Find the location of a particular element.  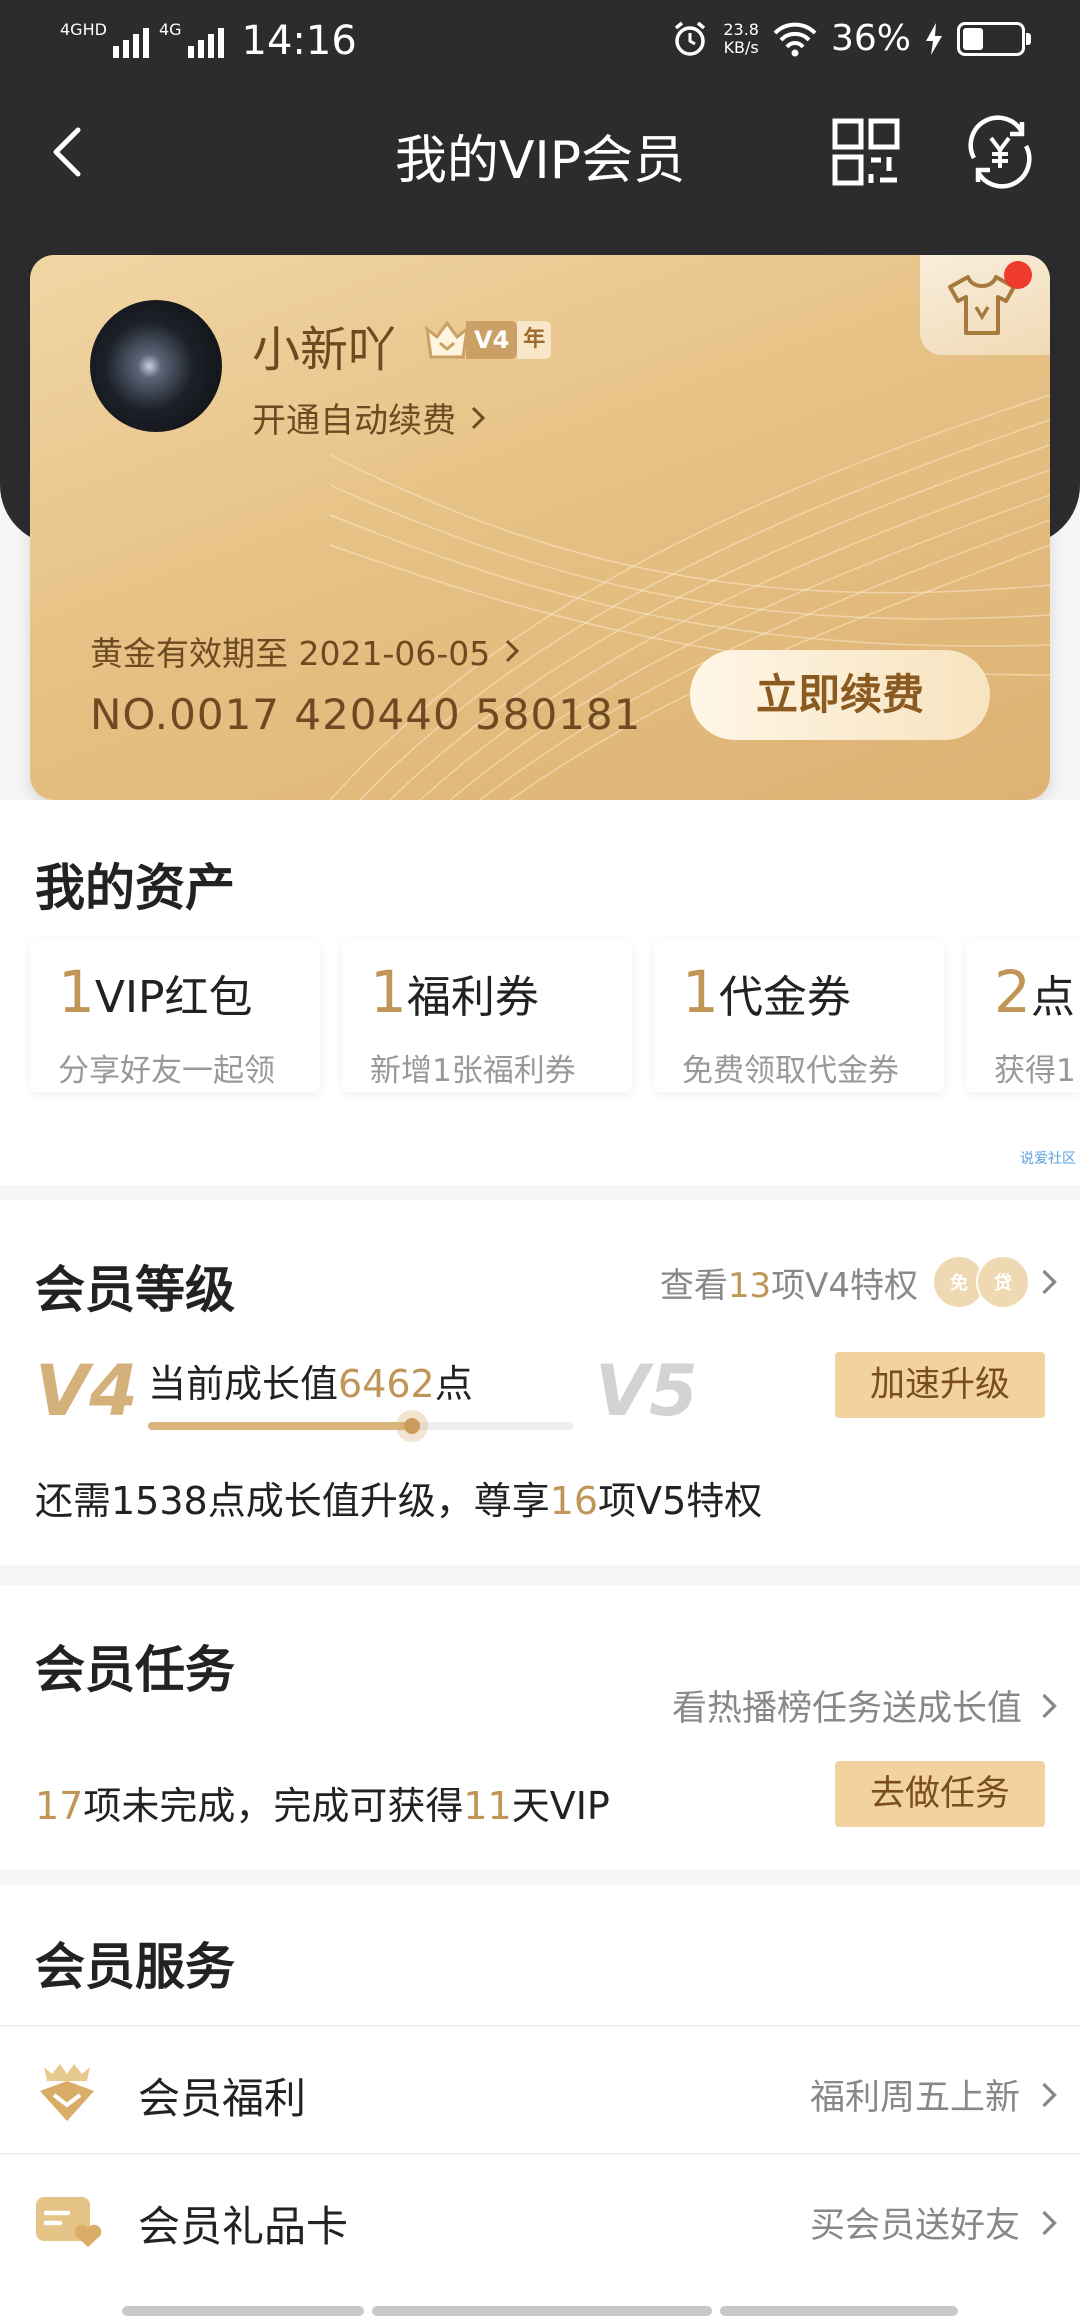

asset-desc: 免费领取代金券 is located at coordinates (790, 1071).